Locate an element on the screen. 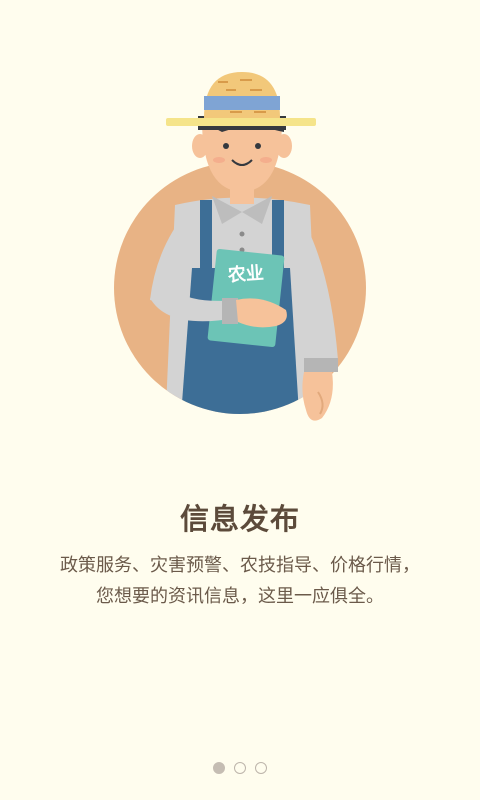  page-indicator is located at coordinates (240, 768).